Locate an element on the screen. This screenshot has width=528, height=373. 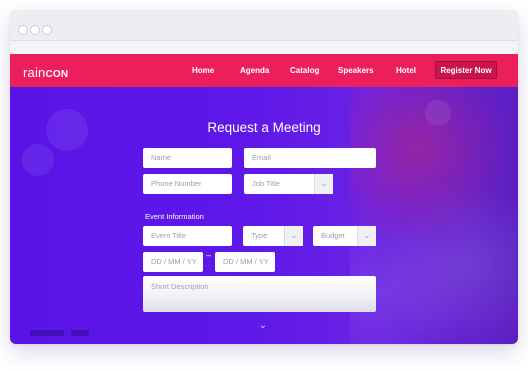
phone-placeholder: Phone Number is located at coordinates (176, 183).